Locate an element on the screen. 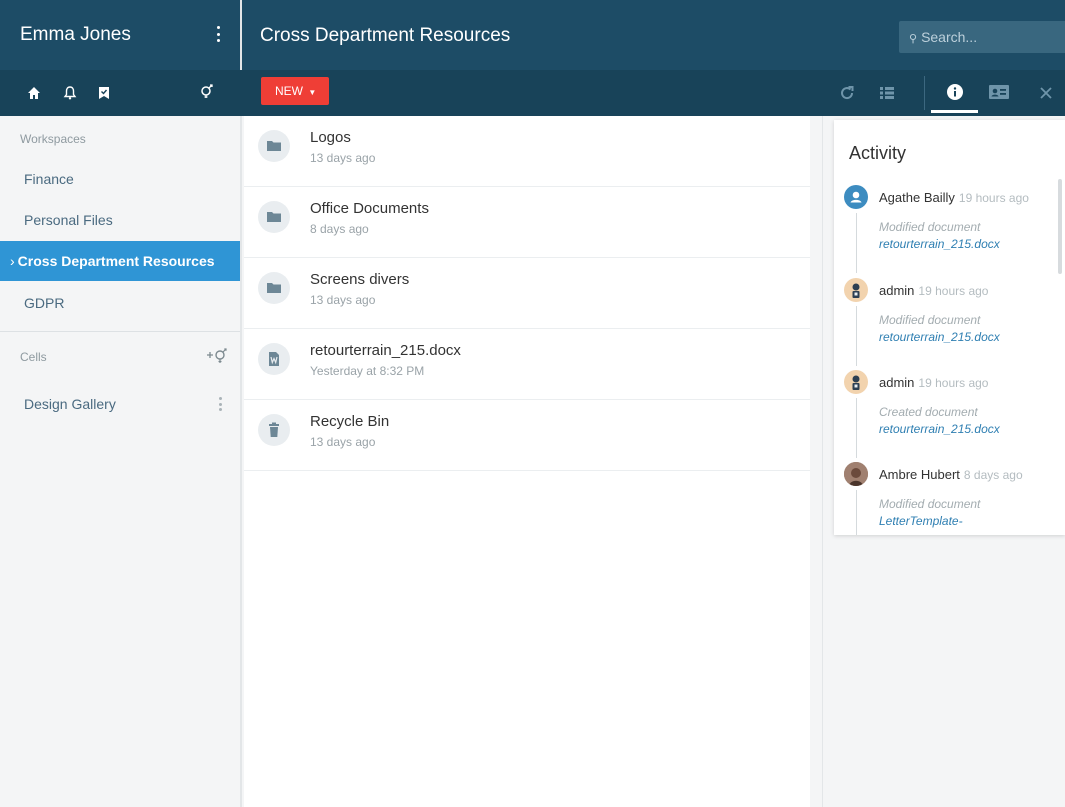 The height and width of the screenshot is (807, 1065). sidebar-item-finance: Finance is located at coordinates (120, 179).